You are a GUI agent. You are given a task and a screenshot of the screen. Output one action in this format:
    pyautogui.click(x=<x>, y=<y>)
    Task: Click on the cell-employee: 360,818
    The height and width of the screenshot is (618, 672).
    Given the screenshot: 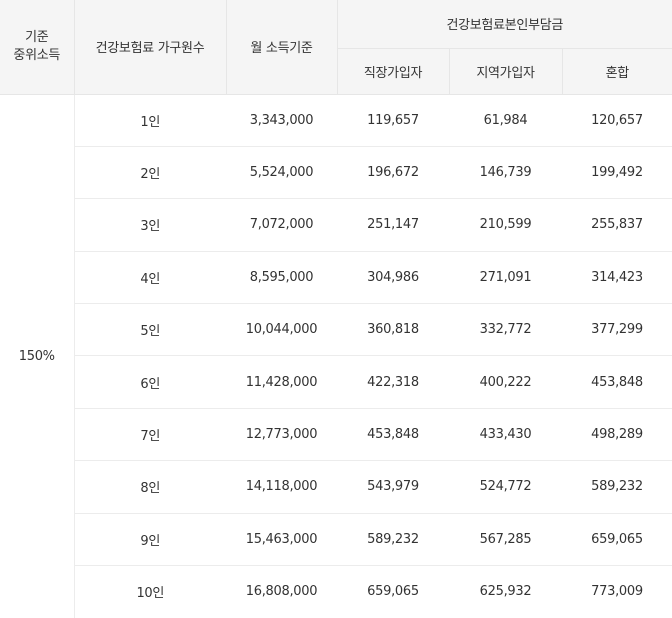 What is the action you would take?
    pyautogui.click(x=393, y=330)
    